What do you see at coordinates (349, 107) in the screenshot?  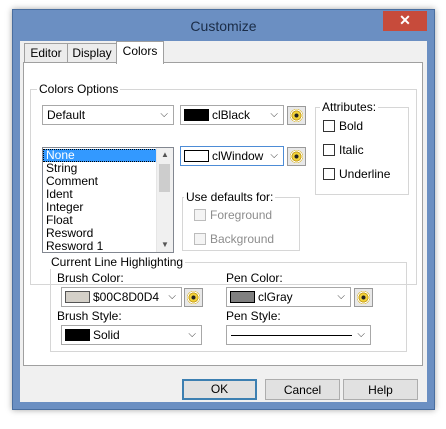 I see `attributes-label: Attributes:` at bounding box center [349, 107].